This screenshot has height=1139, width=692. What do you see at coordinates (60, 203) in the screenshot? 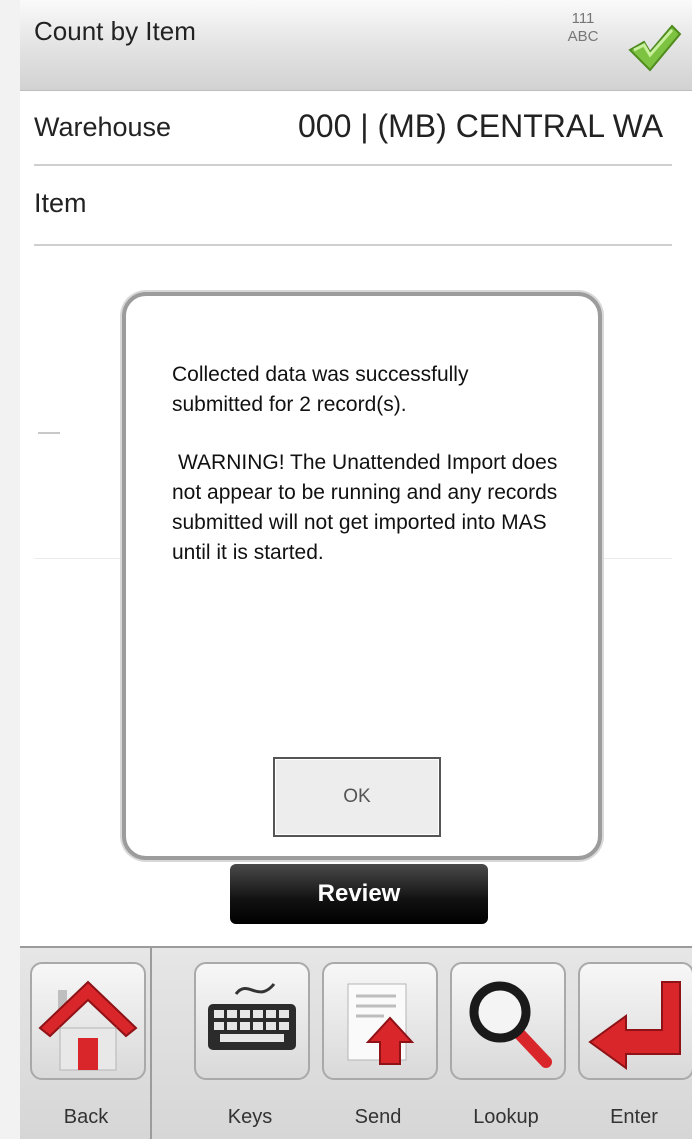
I see `item-label: Item` at bounding box center [60, 203].